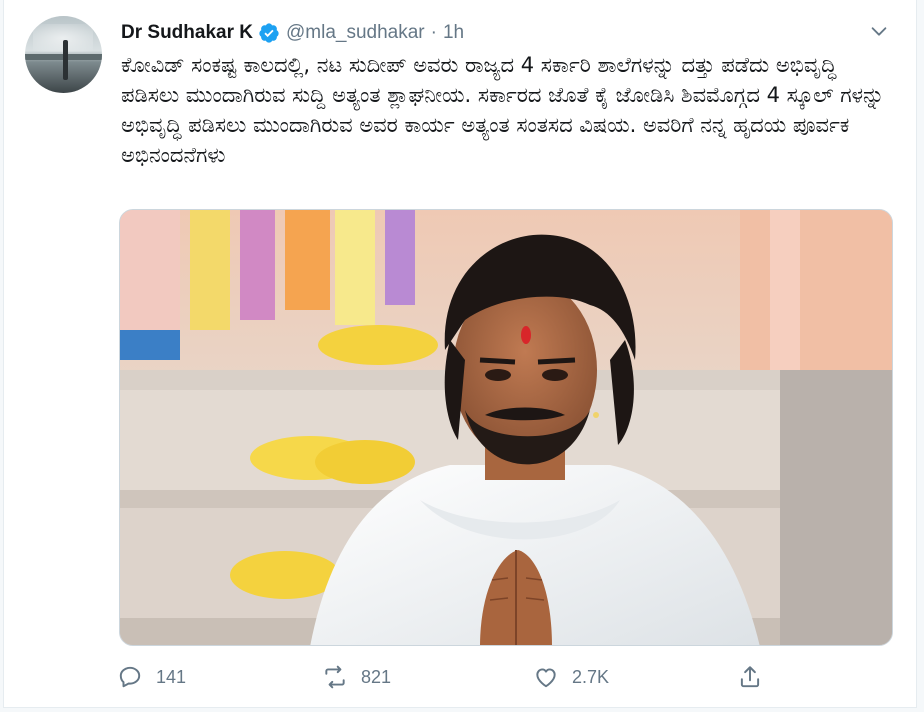 This screenshot has height=712, width=924. I want to click on heart-icon, so click(546, 678).